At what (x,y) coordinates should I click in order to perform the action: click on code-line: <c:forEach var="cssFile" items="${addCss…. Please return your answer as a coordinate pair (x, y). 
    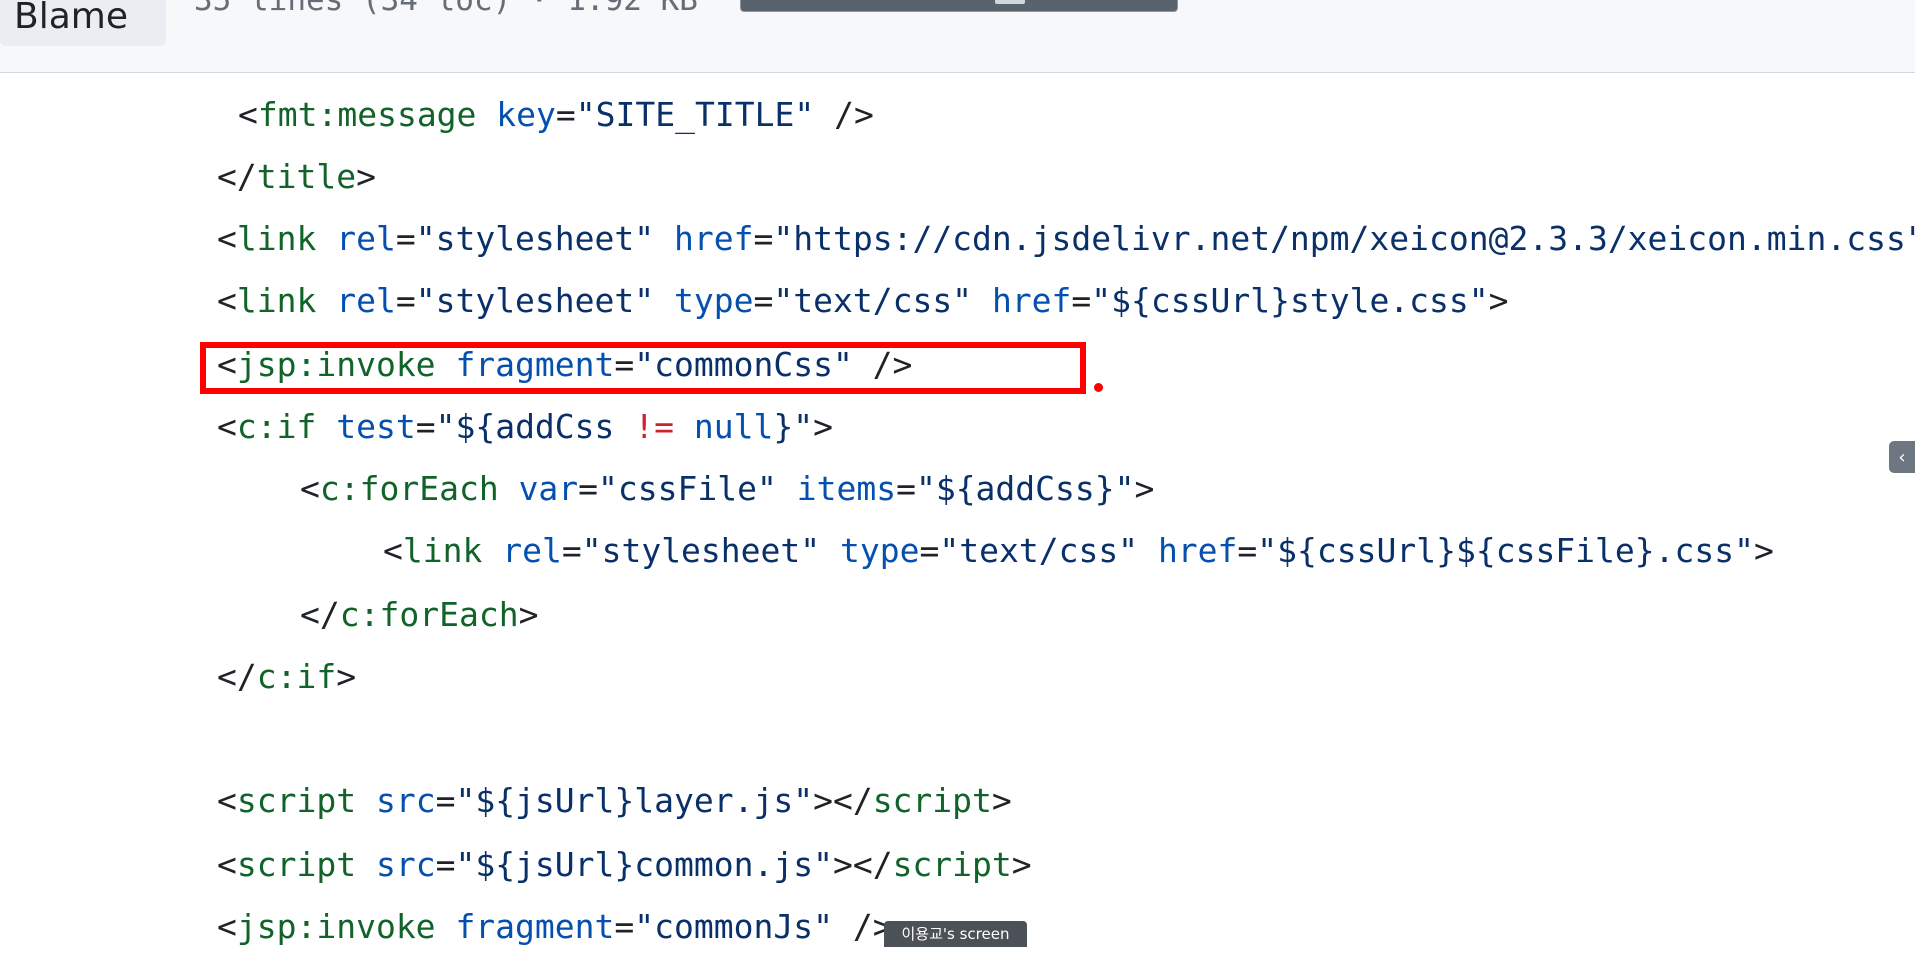
    Looking at the image, I should click on (957, 489).